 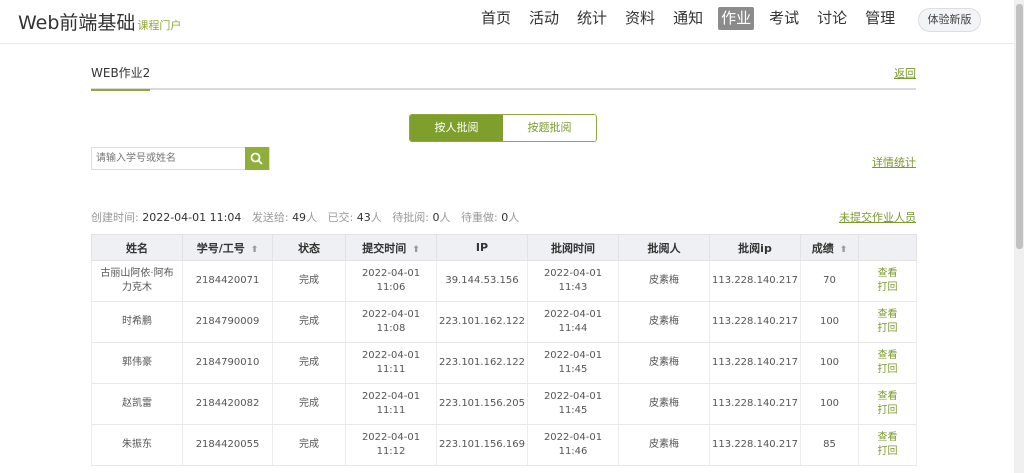 I want to click on col-review-ip: 批阅ip, so click(x=755, y=247).